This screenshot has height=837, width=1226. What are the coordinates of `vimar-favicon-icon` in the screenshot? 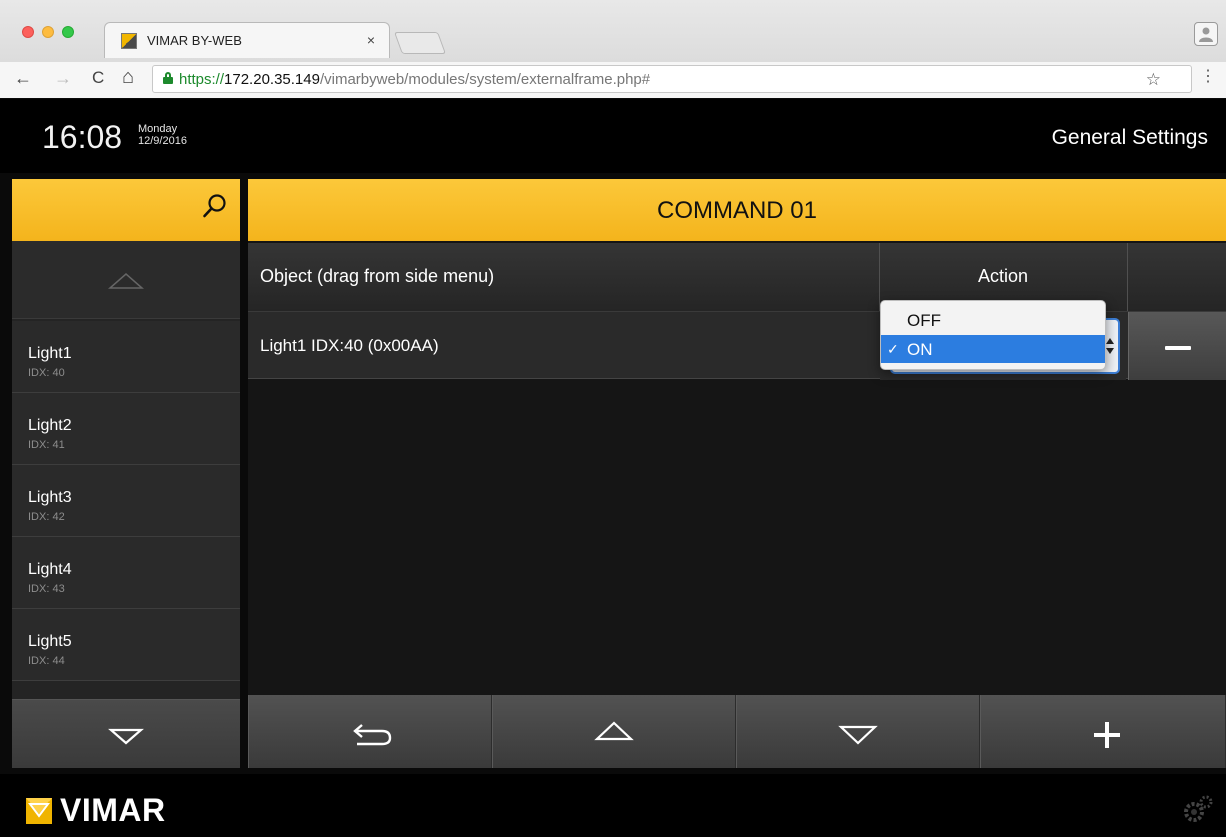 It's located at (129, 41).